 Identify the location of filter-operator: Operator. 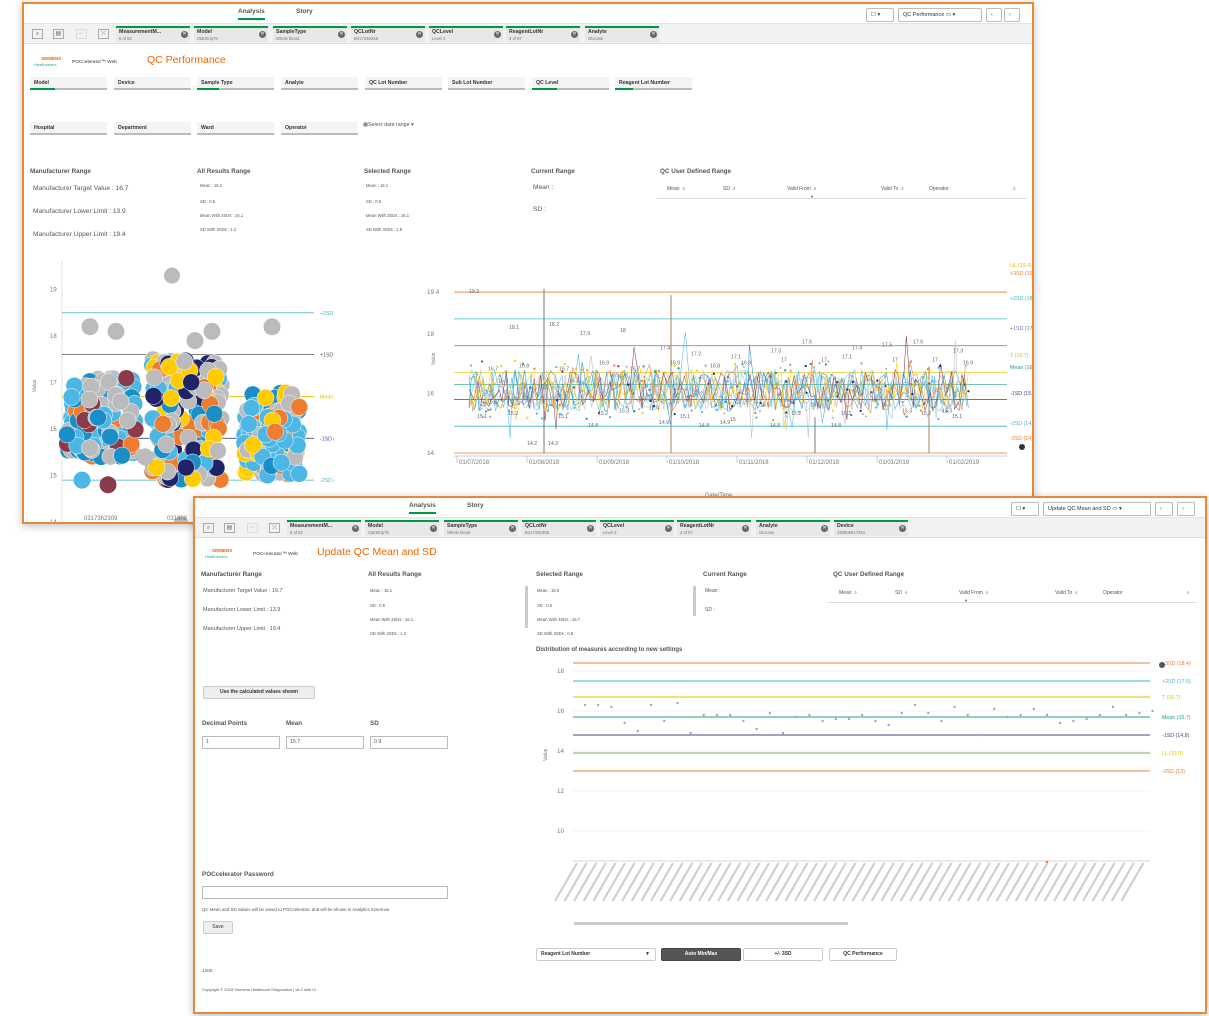
(319, 128).